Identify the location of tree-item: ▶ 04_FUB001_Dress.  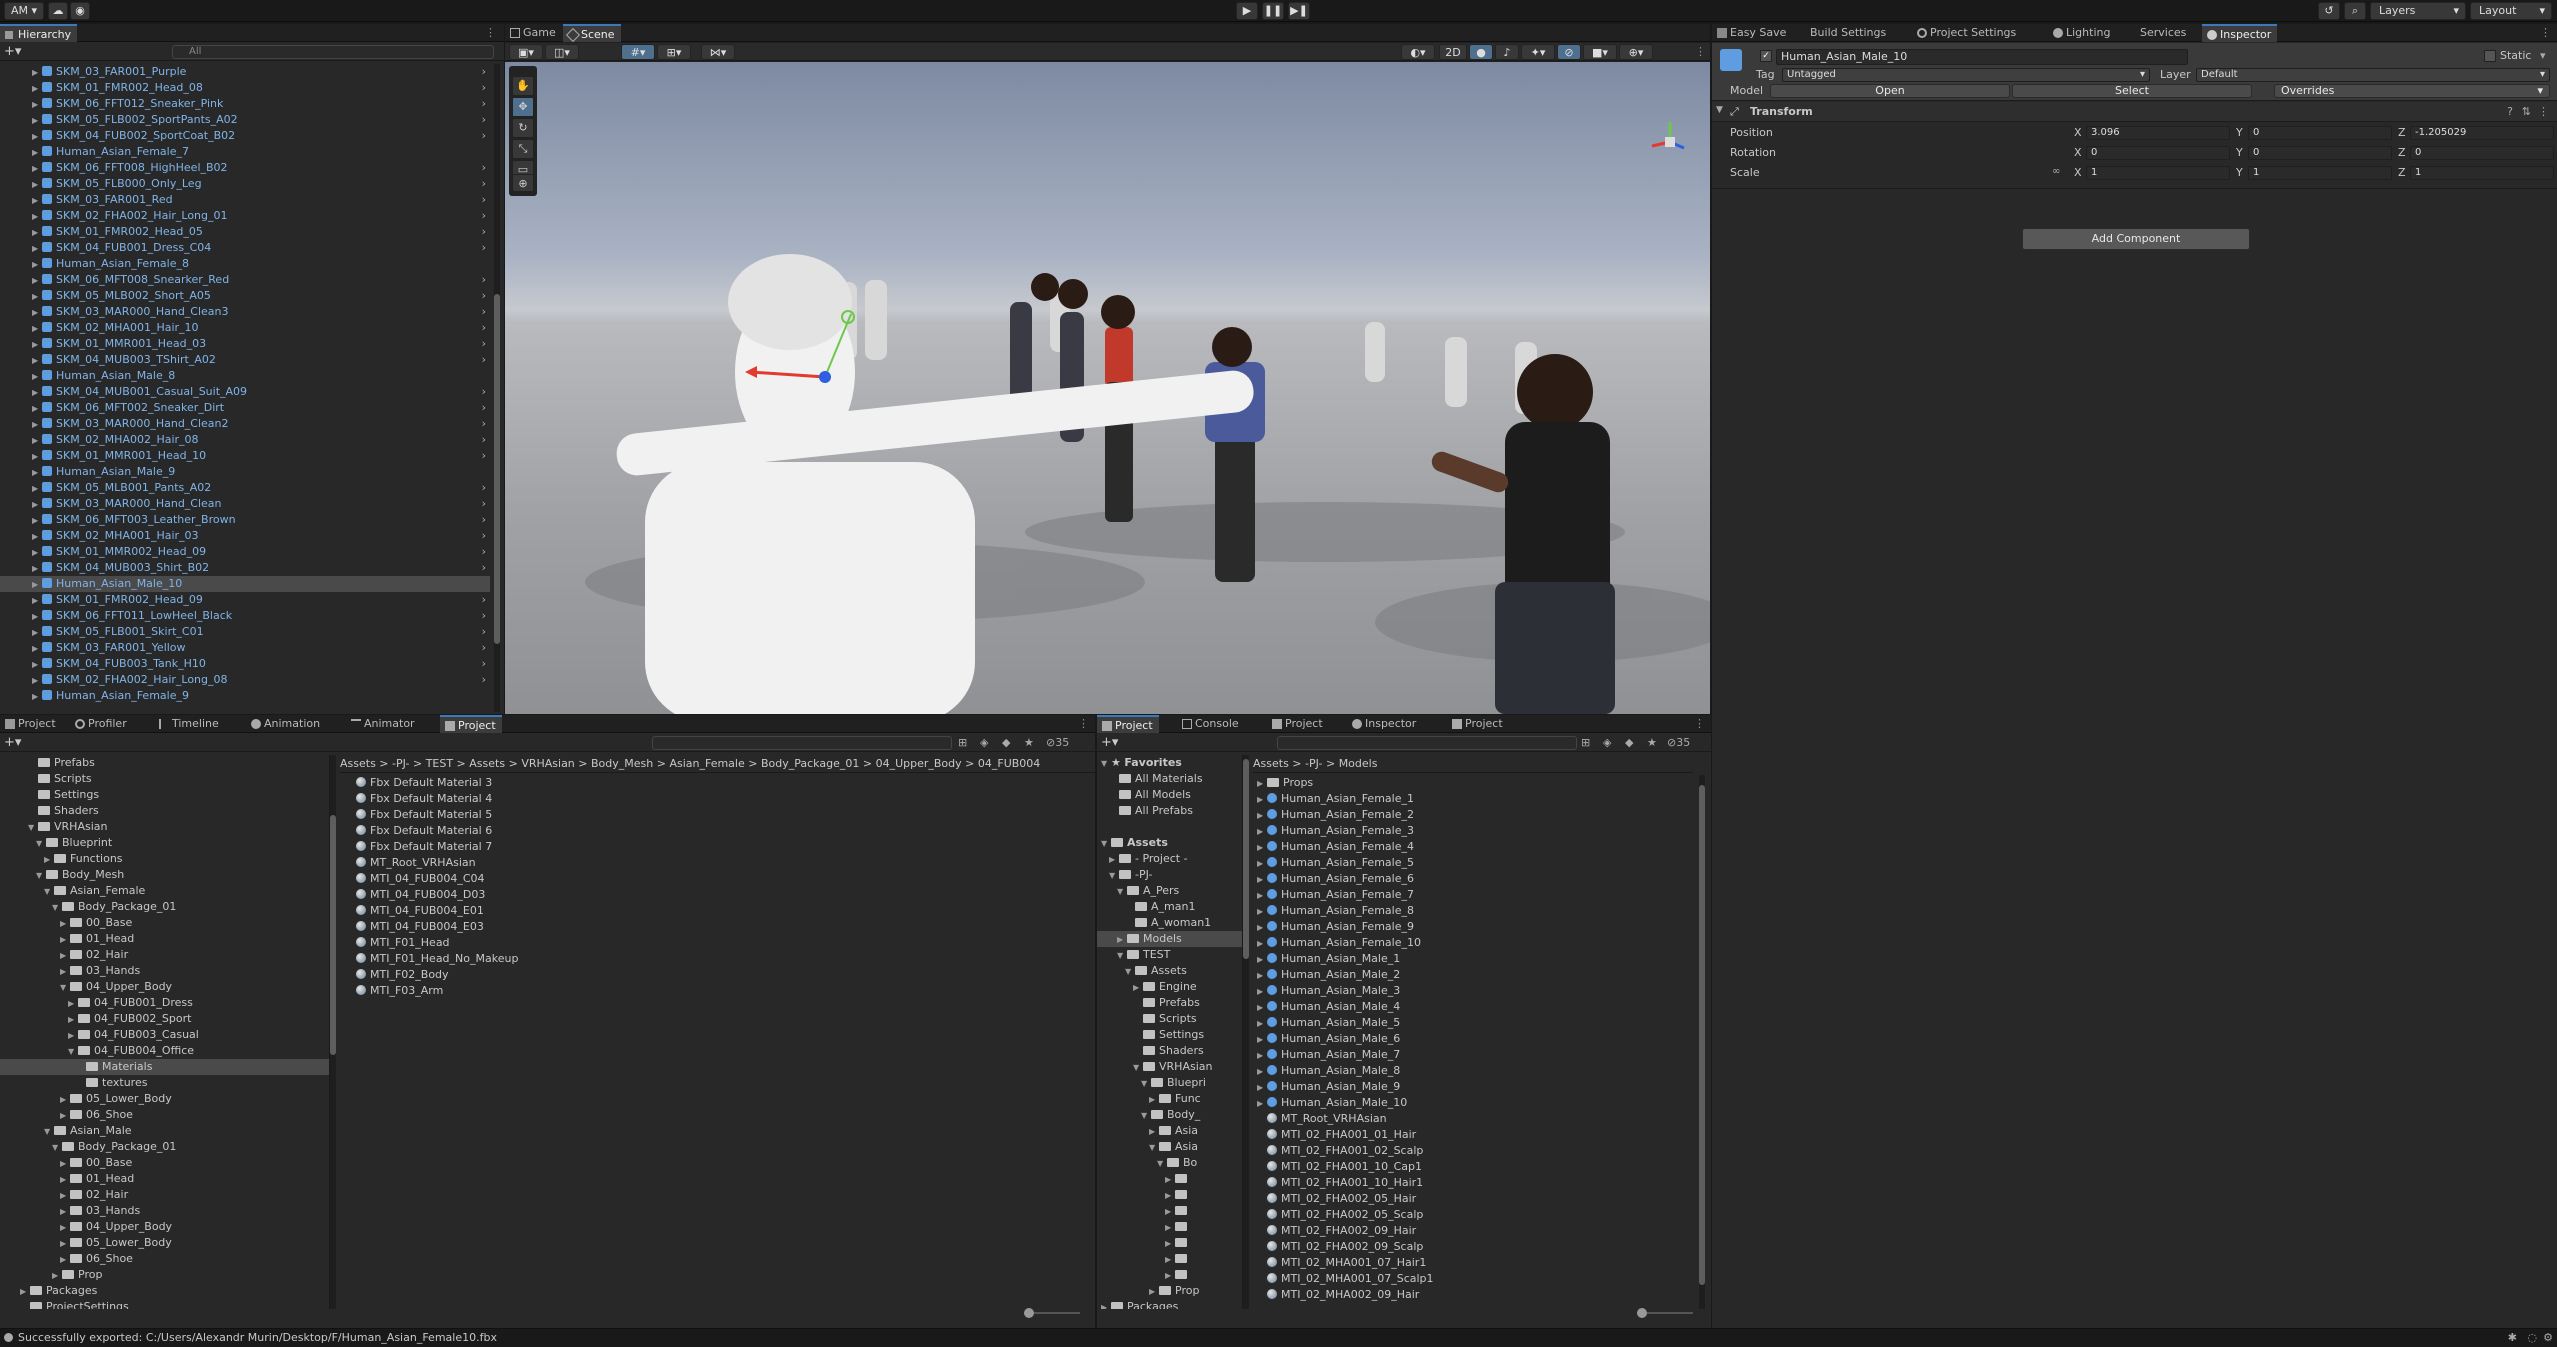
(164, 1003).